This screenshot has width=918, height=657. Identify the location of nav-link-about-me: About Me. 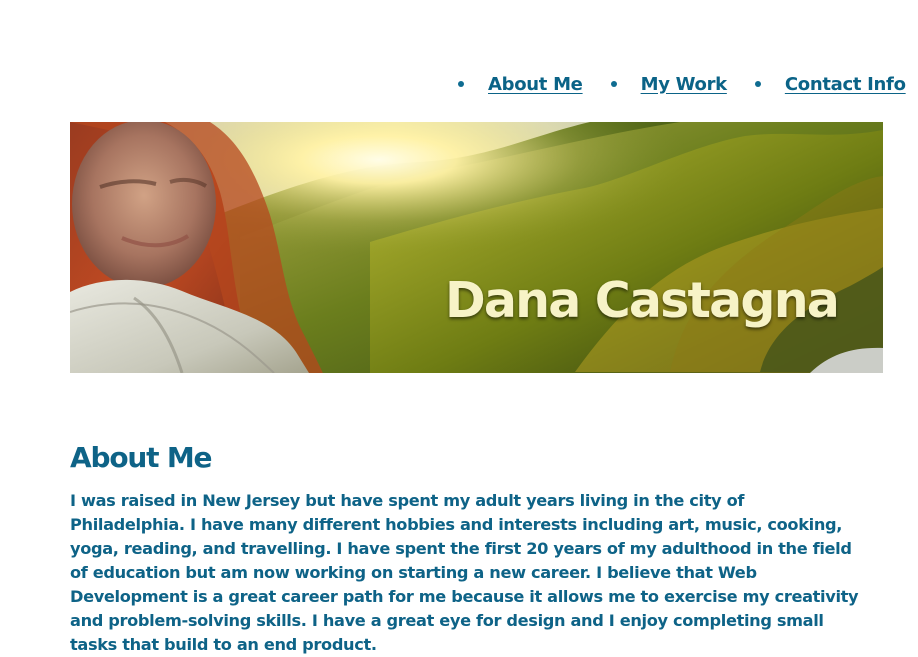
(535, 84).